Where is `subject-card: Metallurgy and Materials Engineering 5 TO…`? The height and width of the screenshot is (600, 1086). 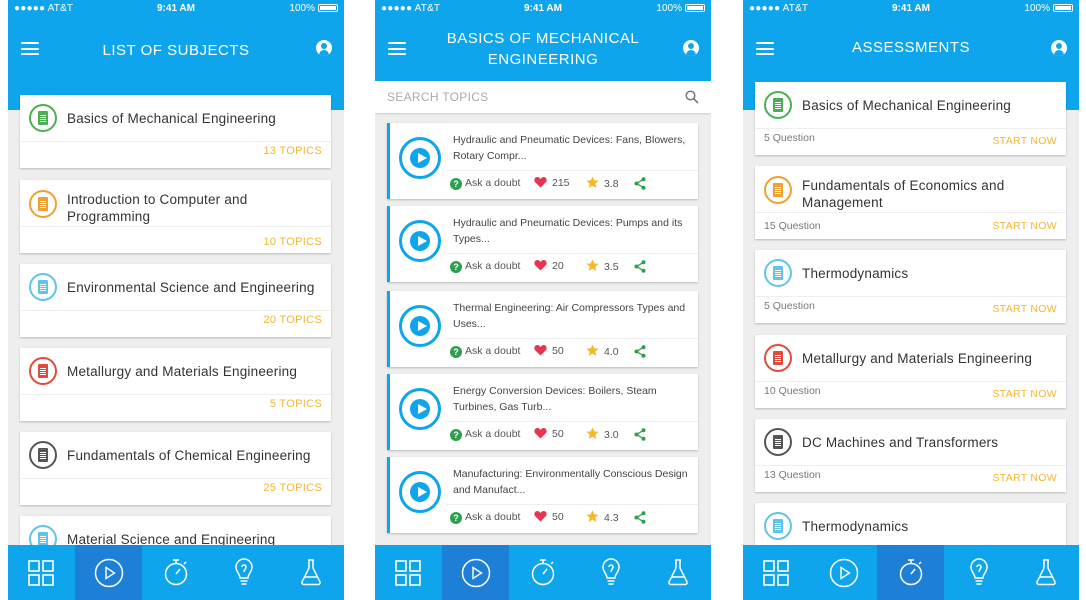 subject-card: Metallurgy and Materials Engineering 5 TO… is located at coordinates (175, 384).